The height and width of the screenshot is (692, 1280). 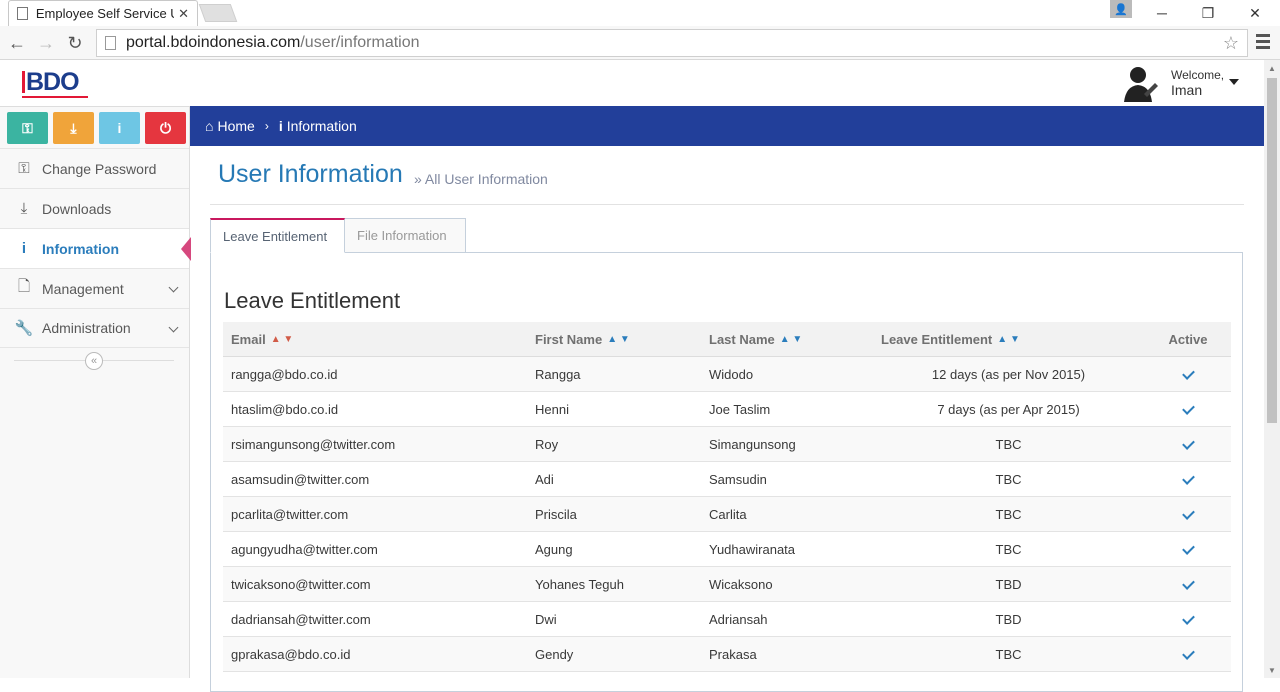 I want to click on browser-tab-title: Employee Self Service User Information, so click(x=104, y=13).